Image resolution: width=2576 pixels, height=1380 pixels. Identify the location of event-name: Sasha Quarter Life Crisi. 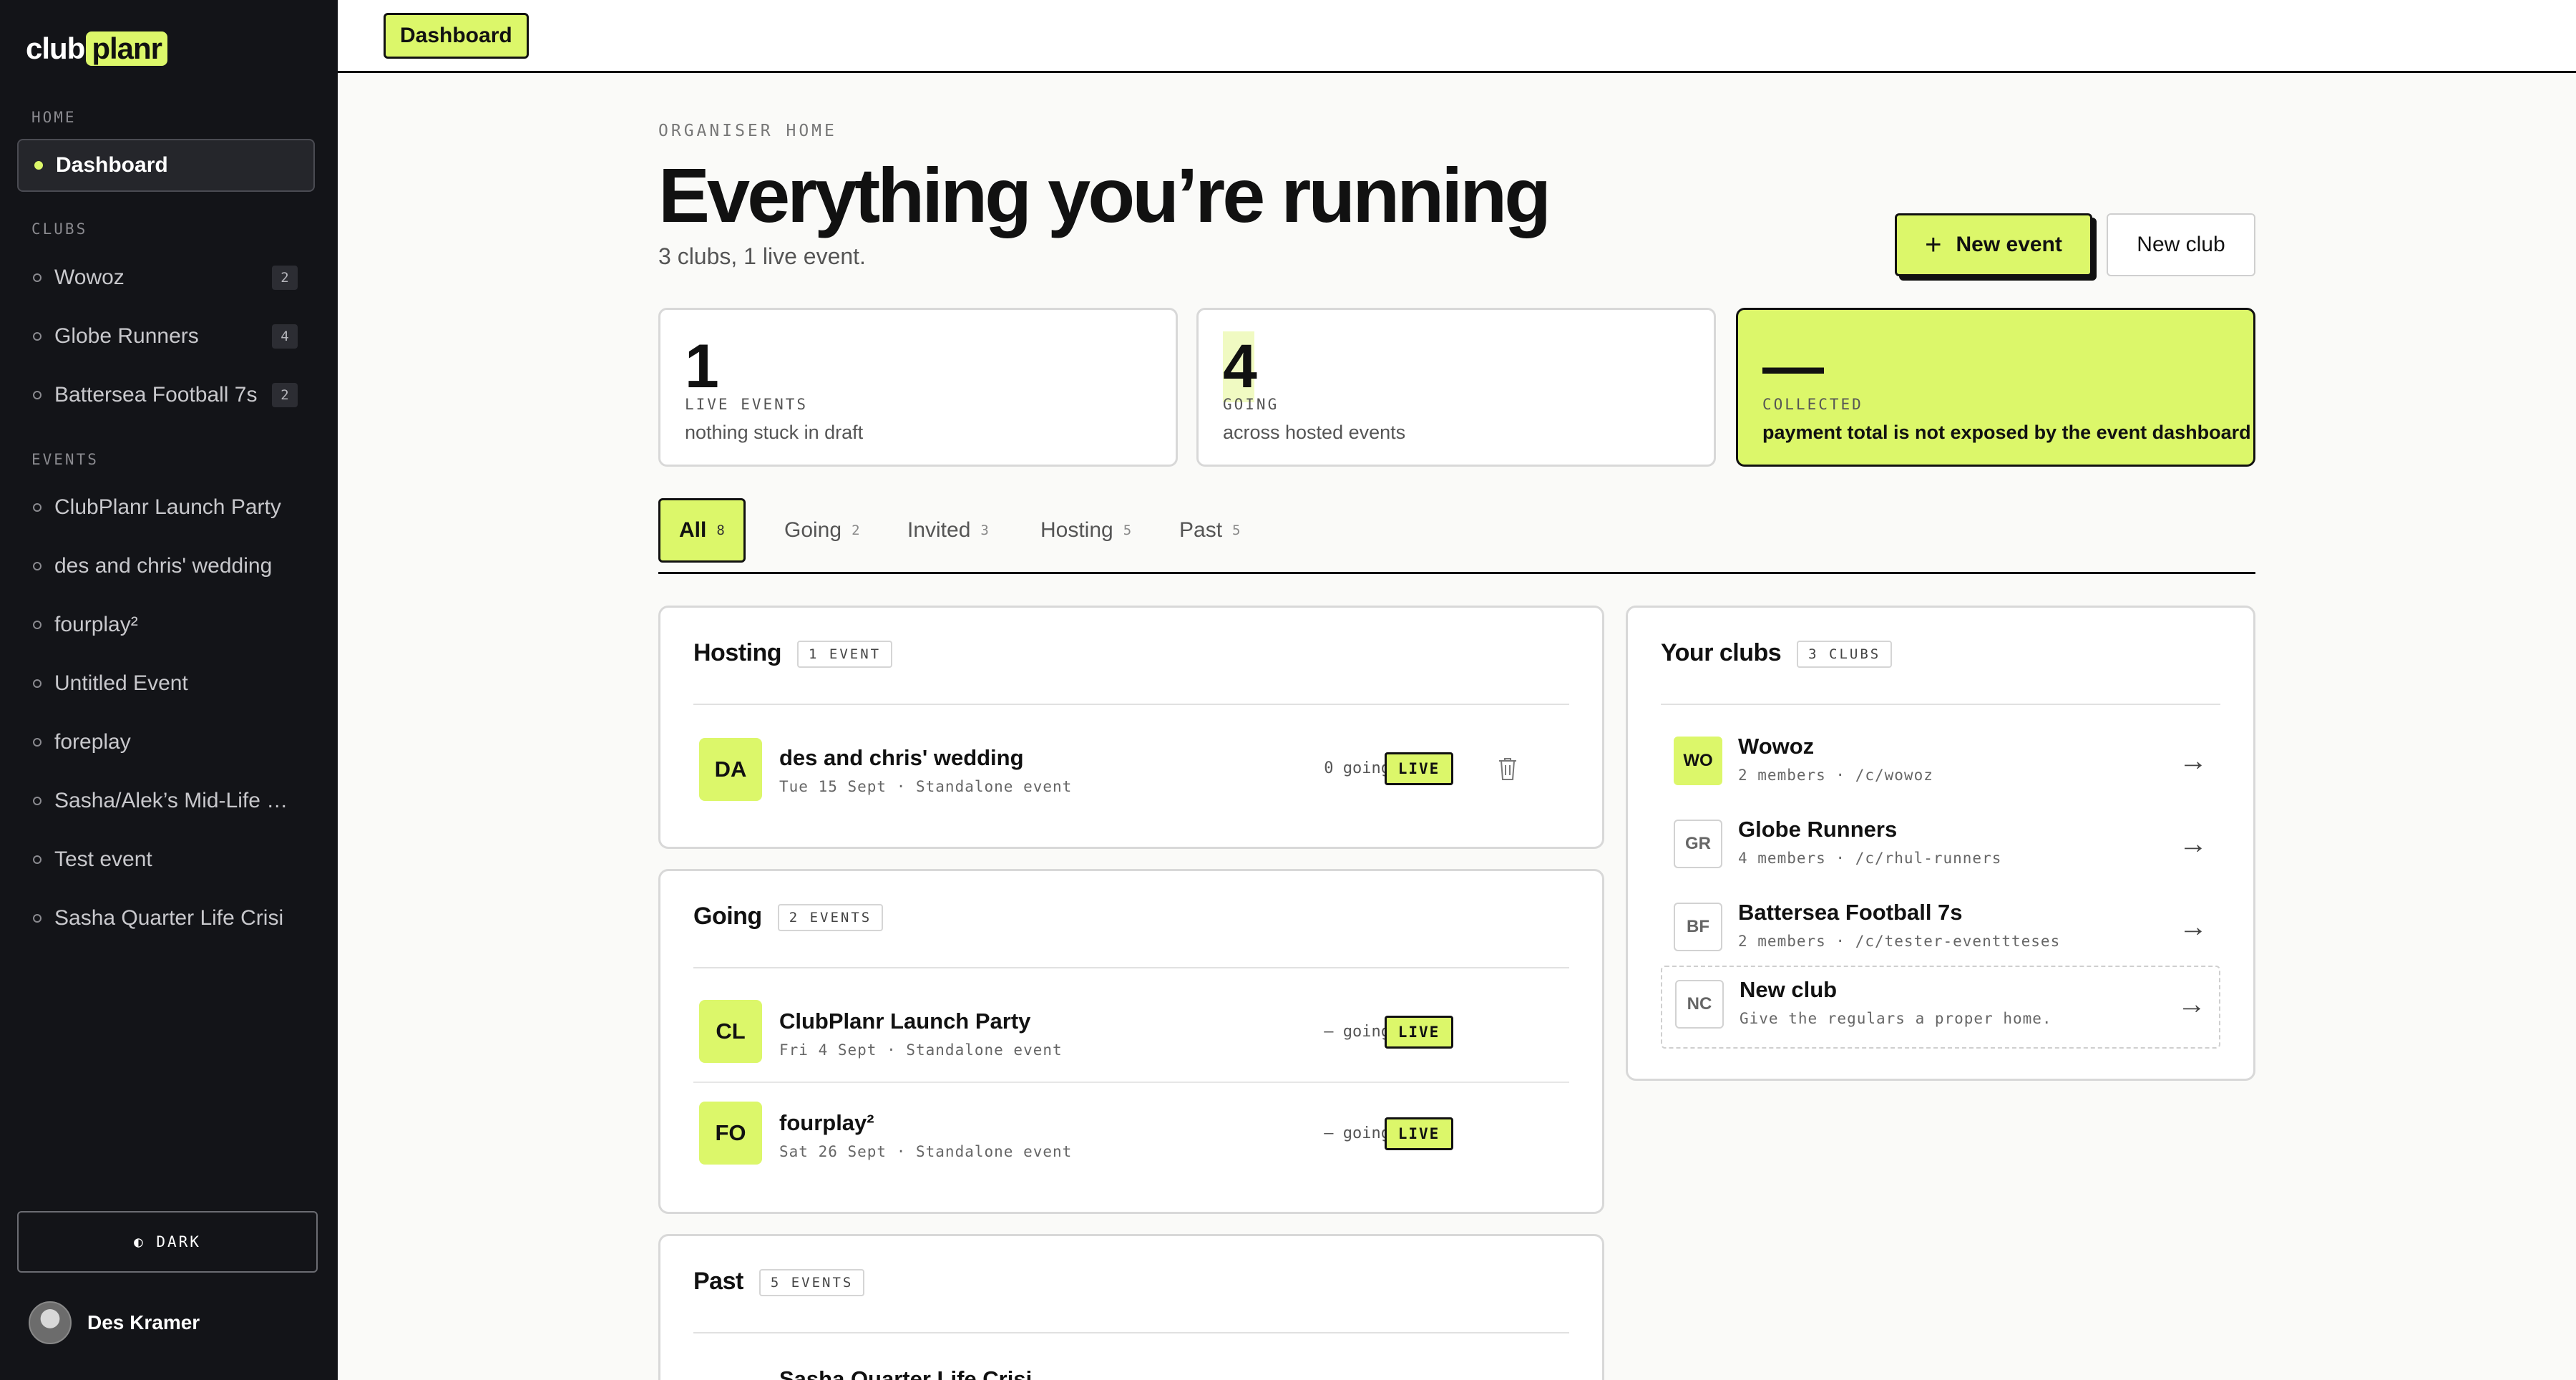
(906, 1373).